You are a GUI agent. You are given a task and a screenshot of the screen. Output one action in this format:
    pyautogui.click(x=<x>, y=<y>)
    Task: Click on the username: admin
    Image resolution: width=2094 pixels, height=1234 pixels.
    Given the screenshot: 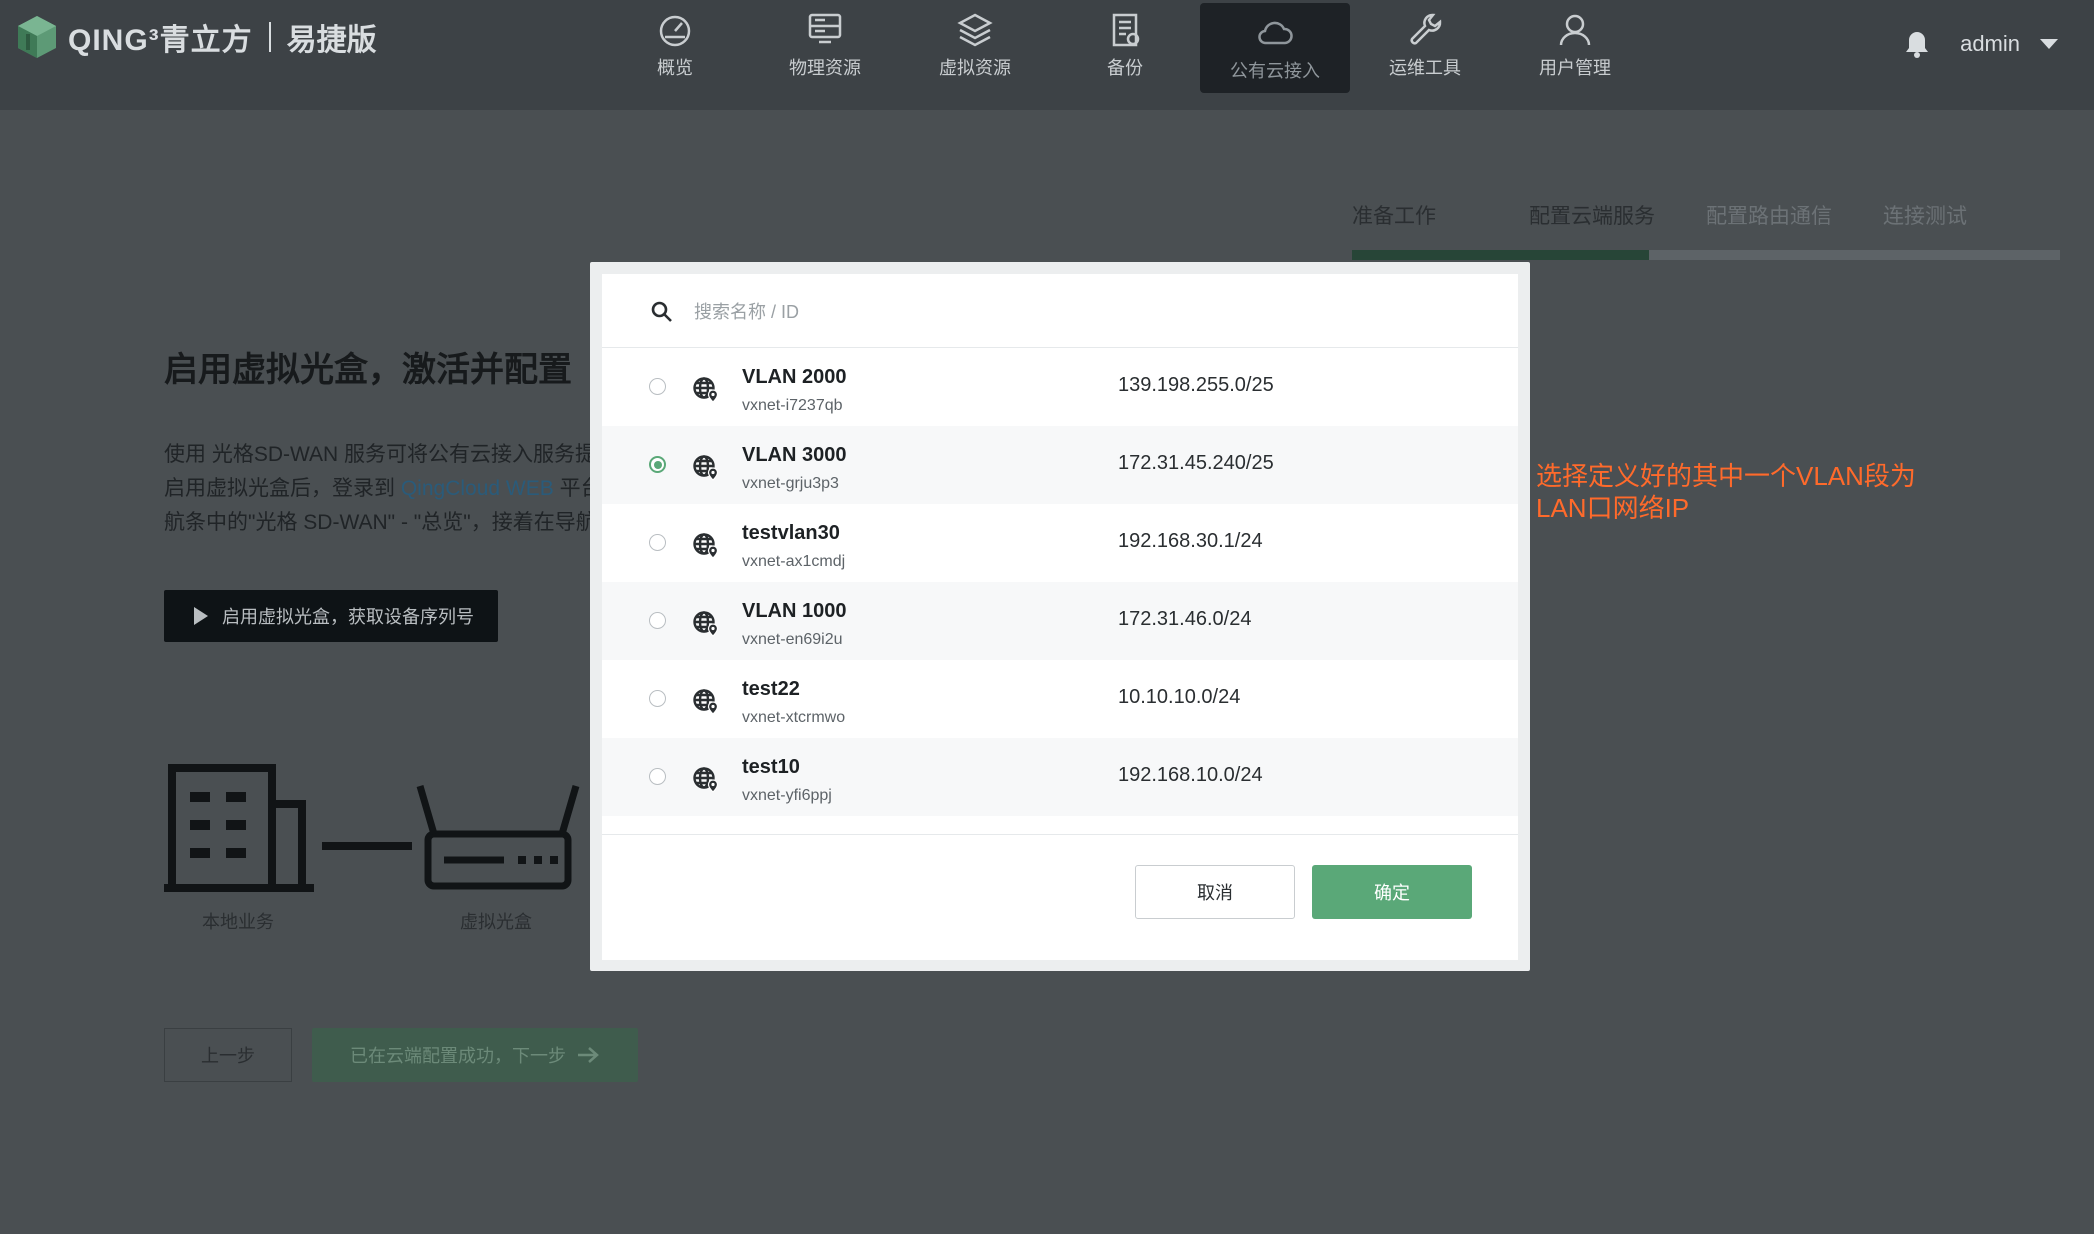 What is the action you would take?
    pyautogui.click(x=1990, y=43)
    